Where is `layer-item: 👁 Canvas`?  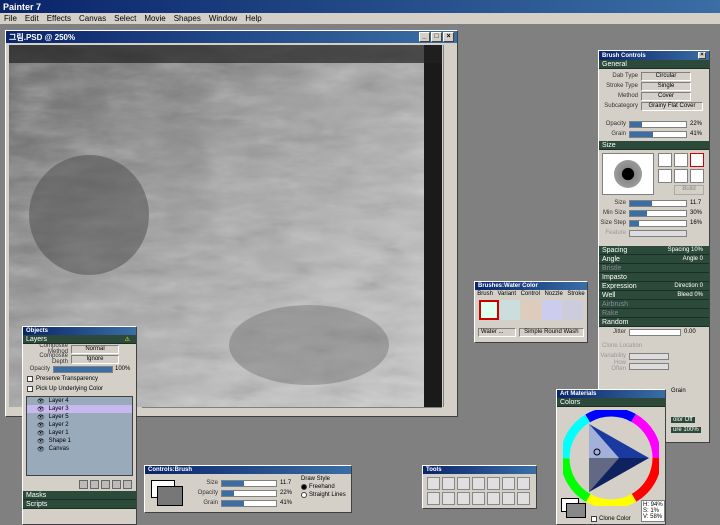
layer-item: 👁 Canvas is located at coordinates (79, 449).